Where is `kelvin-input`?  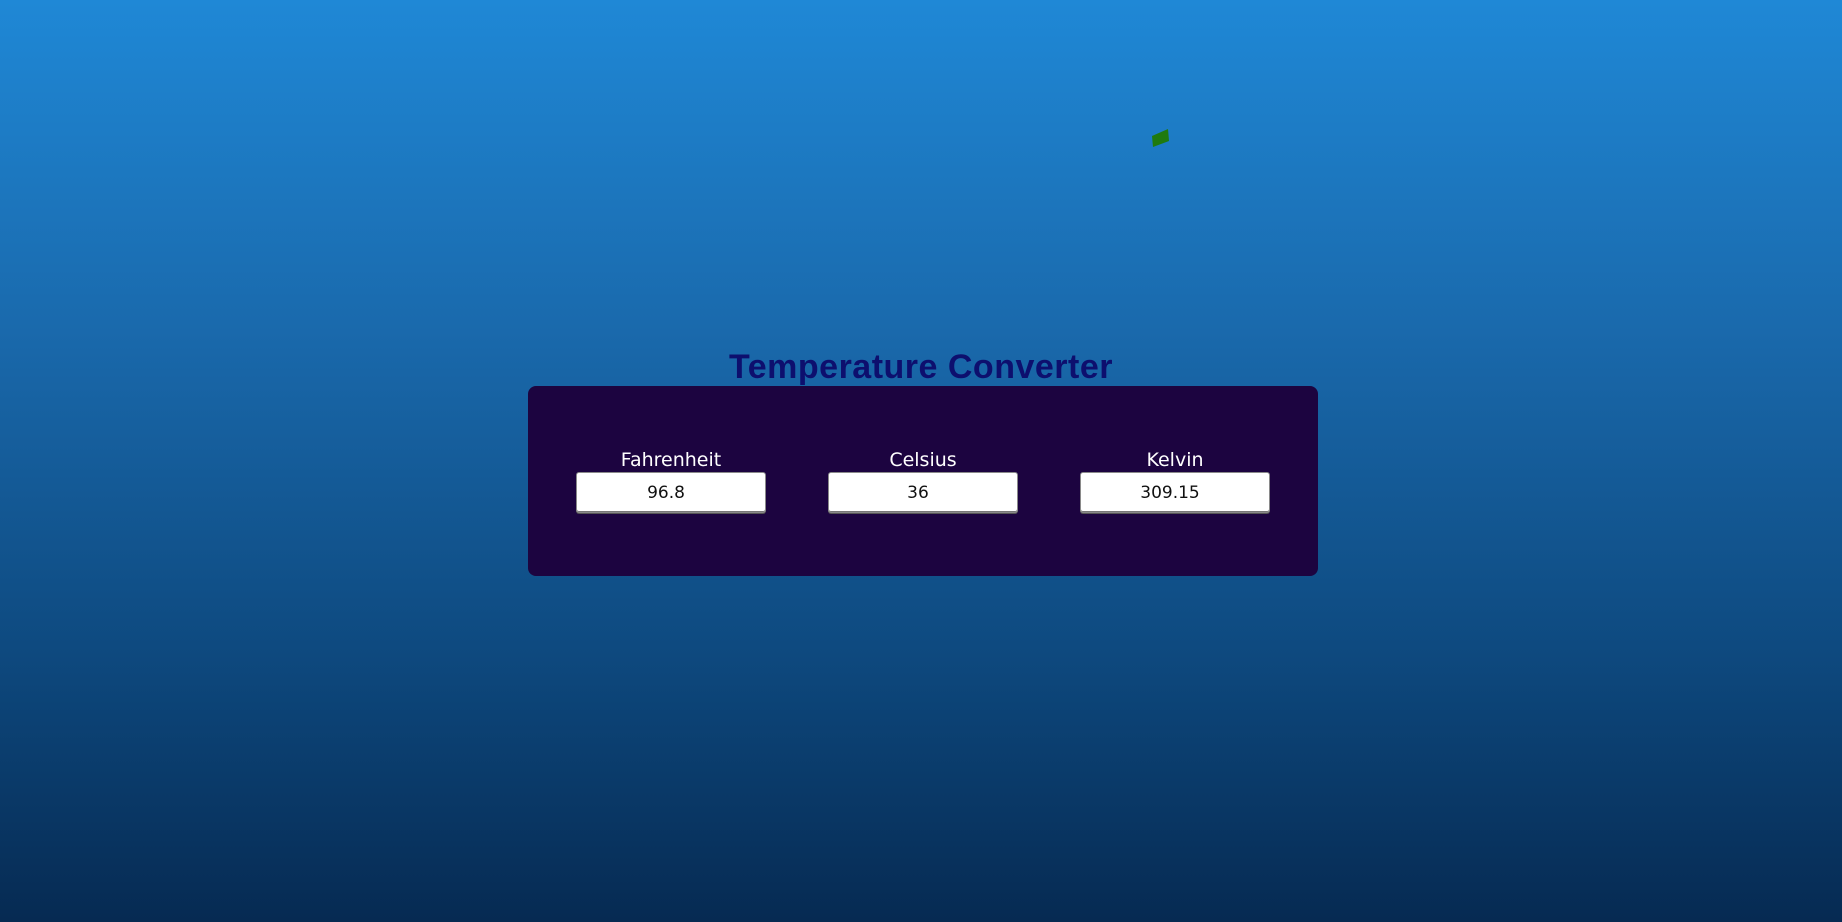 kelvin-input is located at coordinates (1175, 492).